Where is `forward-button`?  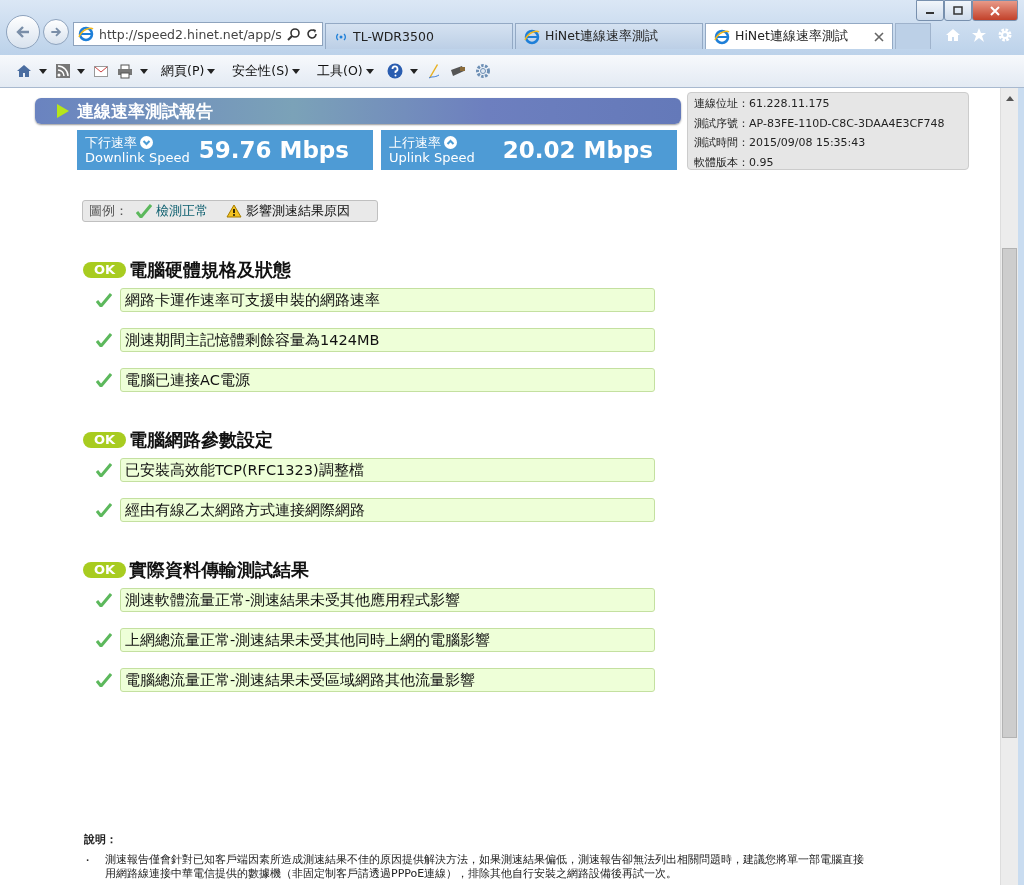 forward-button is located at coordinates (56, 32).